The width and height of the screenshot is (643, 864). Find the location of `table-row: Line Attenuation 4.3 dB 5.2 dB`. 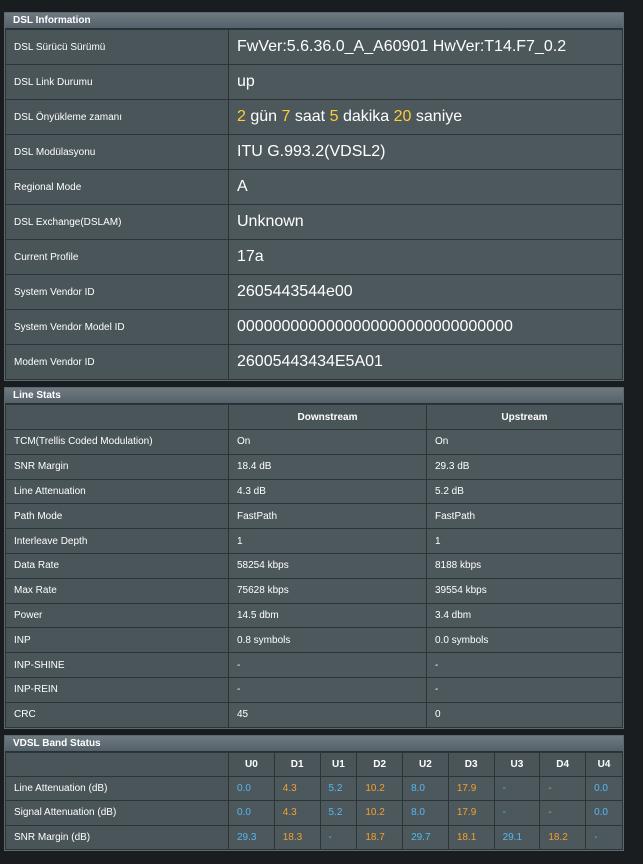

table-row: Line Attenuation 4.3 dB 5.2 dB is located at coordinates (314, 491).